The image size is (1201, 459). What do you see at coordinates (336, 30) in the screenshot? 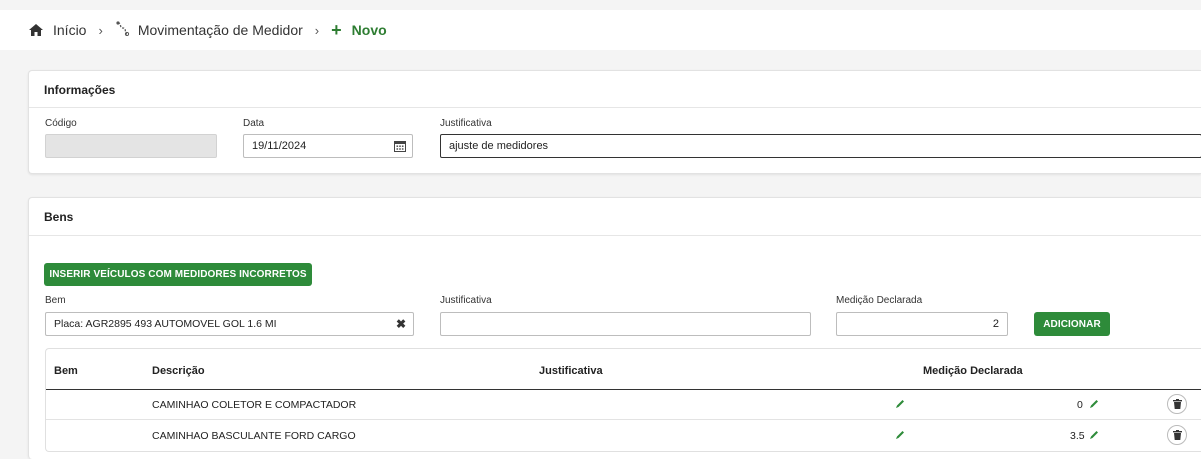
I see `plus-icon: +` at bounding box center [336, 30].